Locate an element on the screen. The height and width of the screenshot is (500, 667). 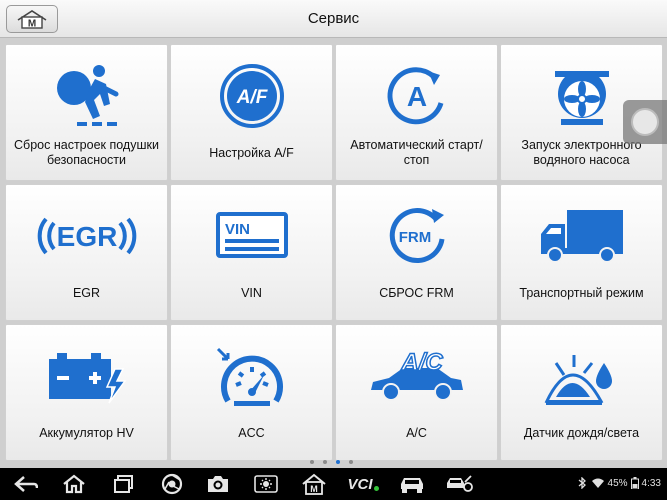
svg-text: M is located at coordinates (314, 489).